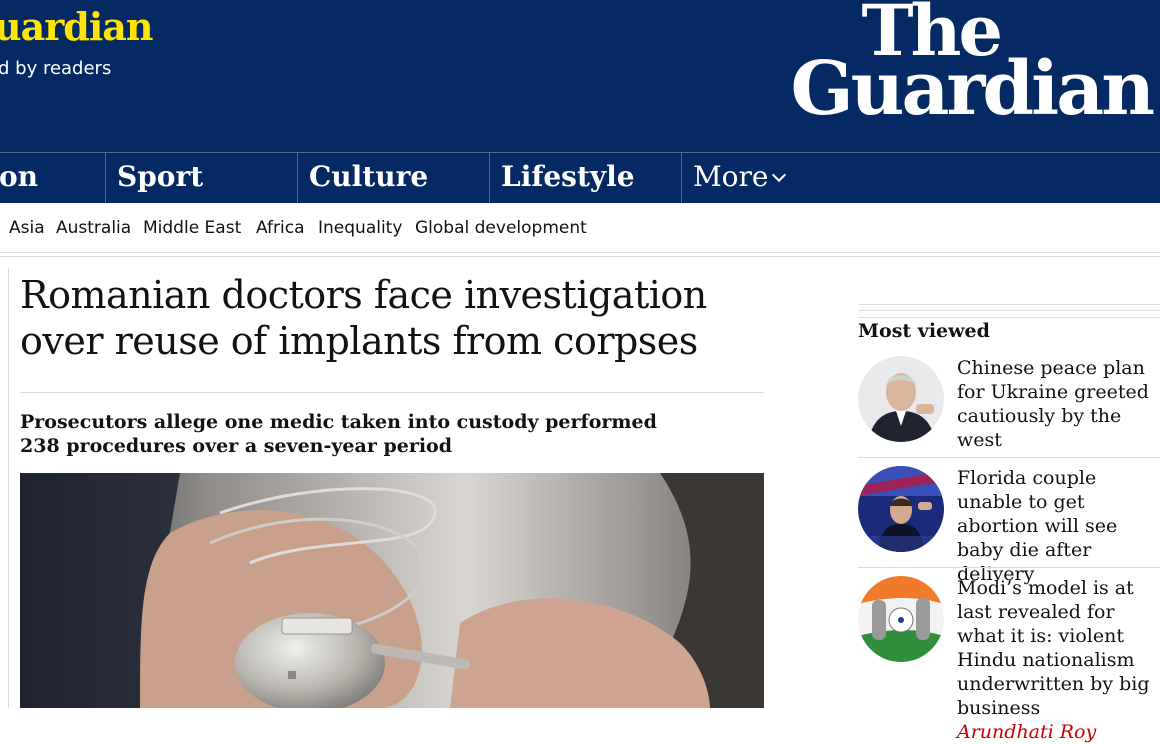 The height and width of the screenshot is (744, 1160). What do you see at coordinates (501, 228) in the screenshot?
I see `subnav-global-development: Global development` at bounding box center [501, 228].